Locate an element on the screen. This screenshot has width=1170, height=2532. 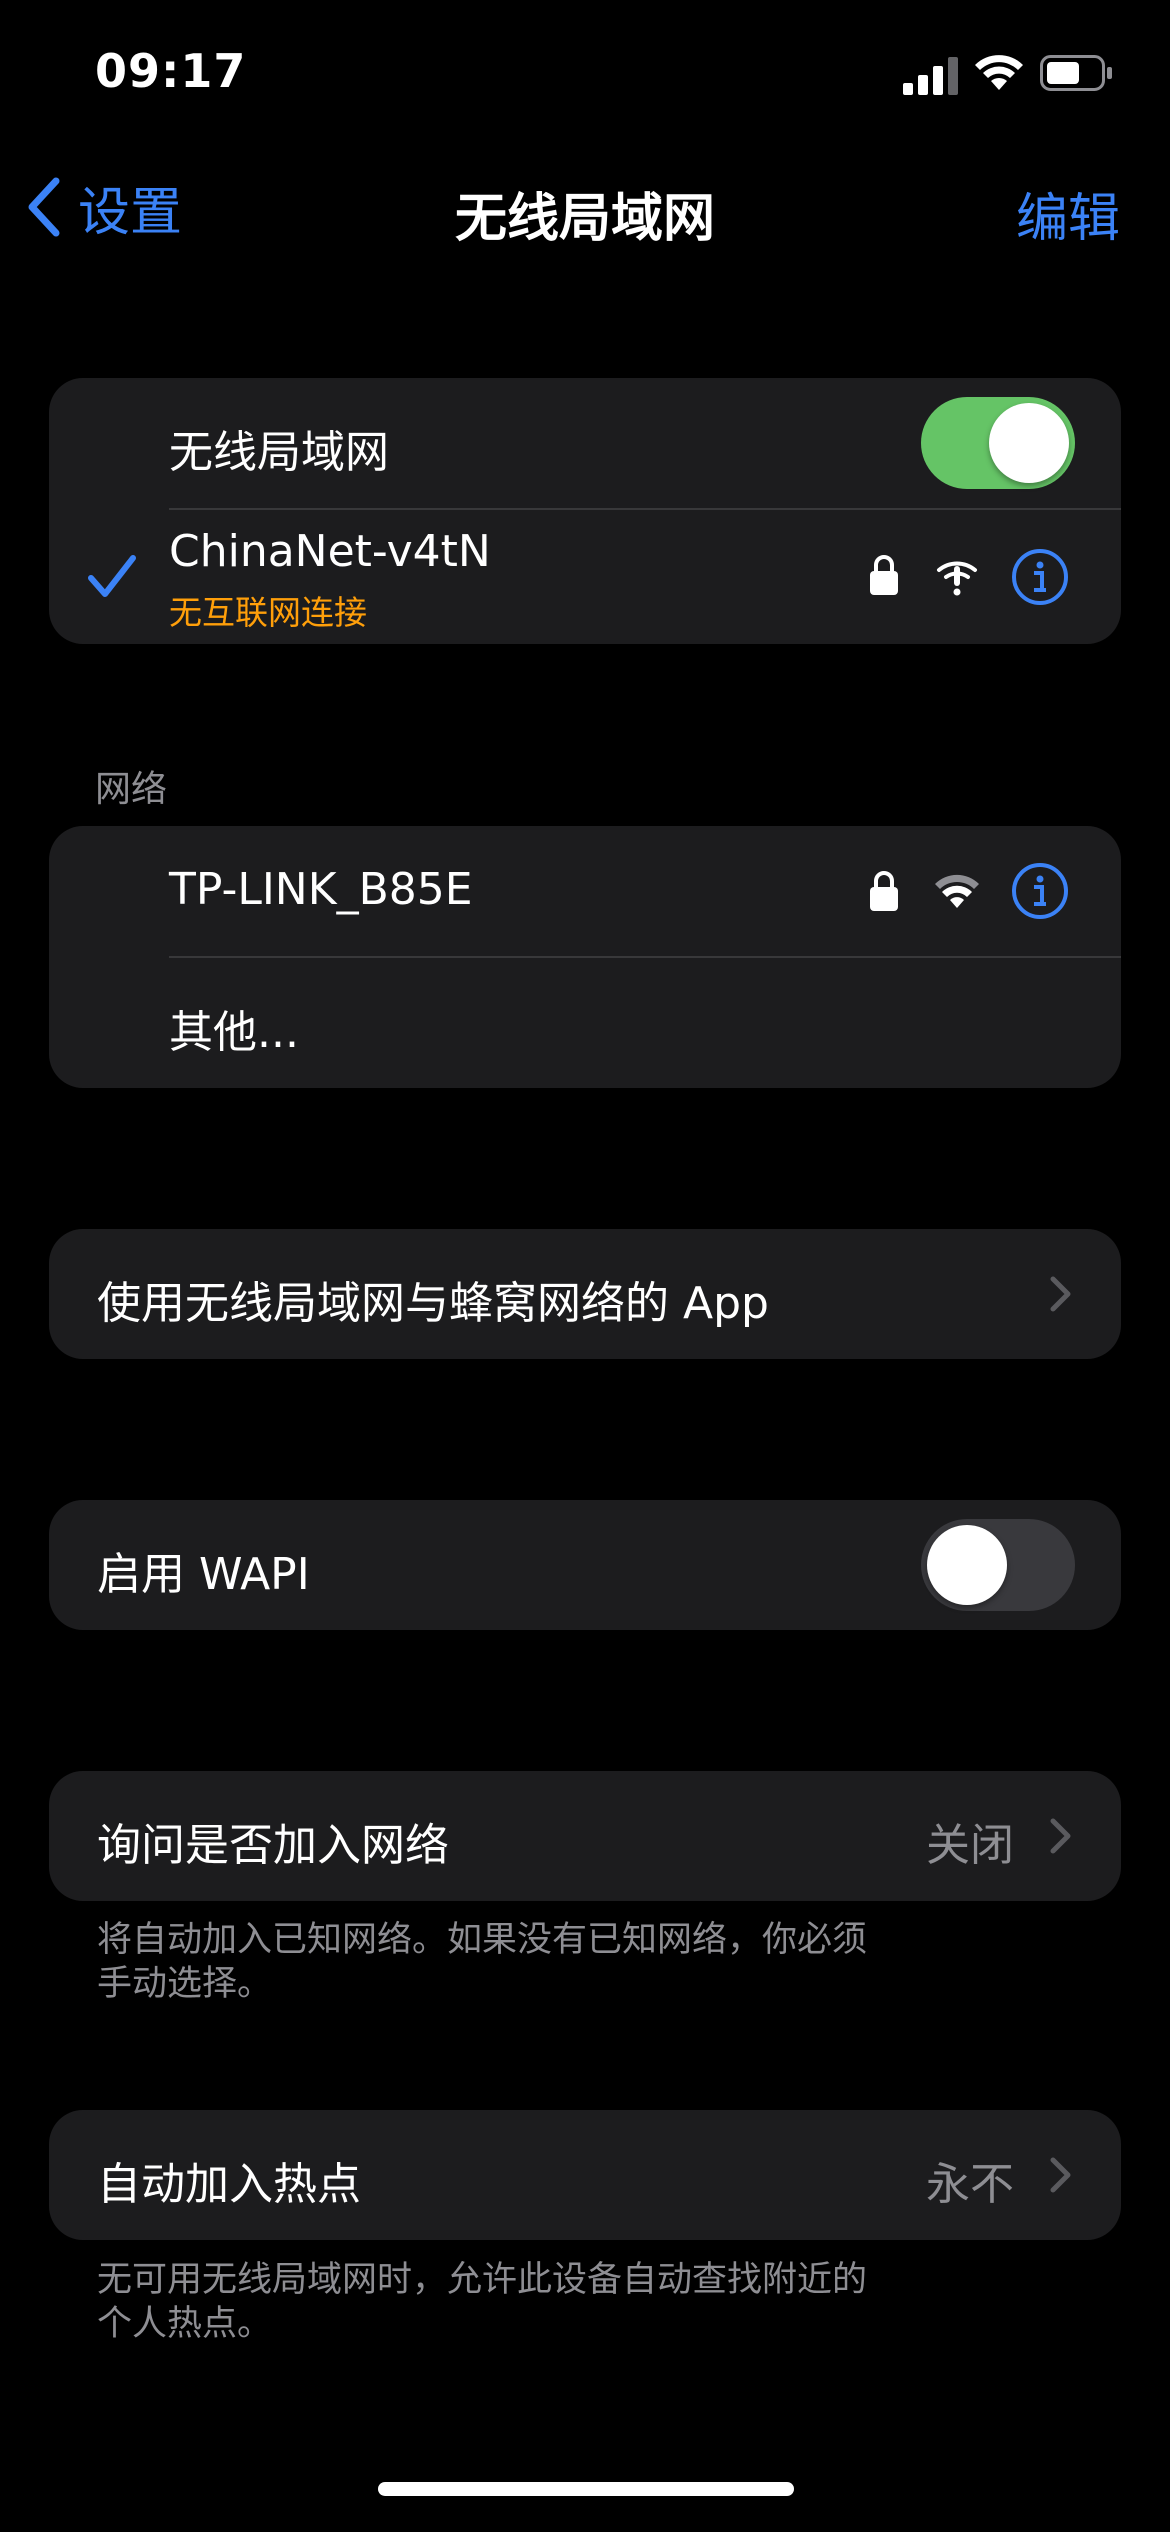
connected-network-status: 无互联网连接 is located at coordinates (268, 612).